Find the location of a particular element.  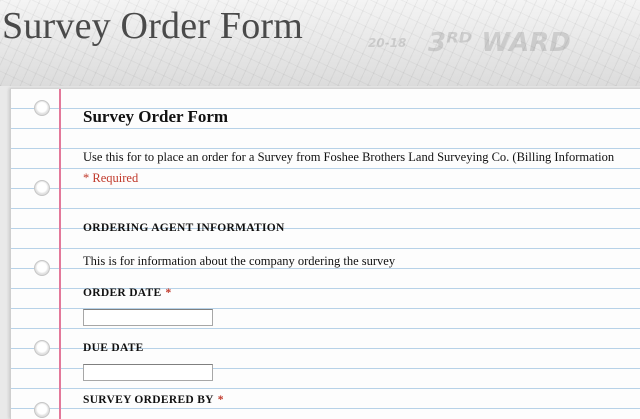

due-date-input is located at coordinates (148, 372).